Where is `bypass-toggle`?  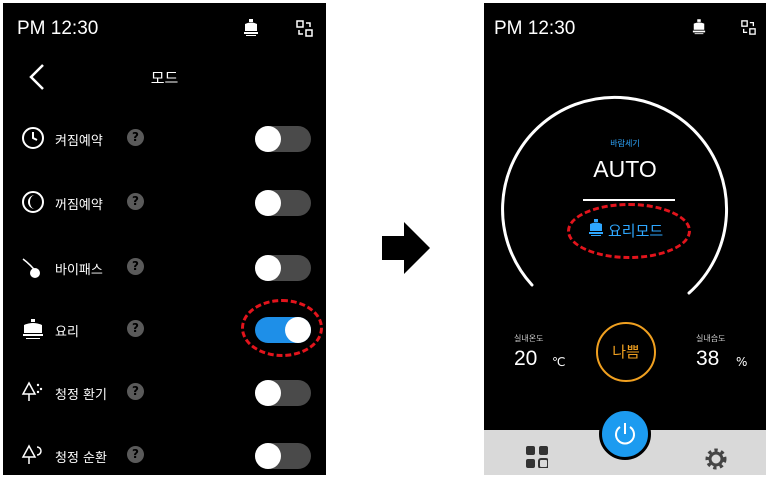
bypass-toggle is located at coordinates (283, 268).